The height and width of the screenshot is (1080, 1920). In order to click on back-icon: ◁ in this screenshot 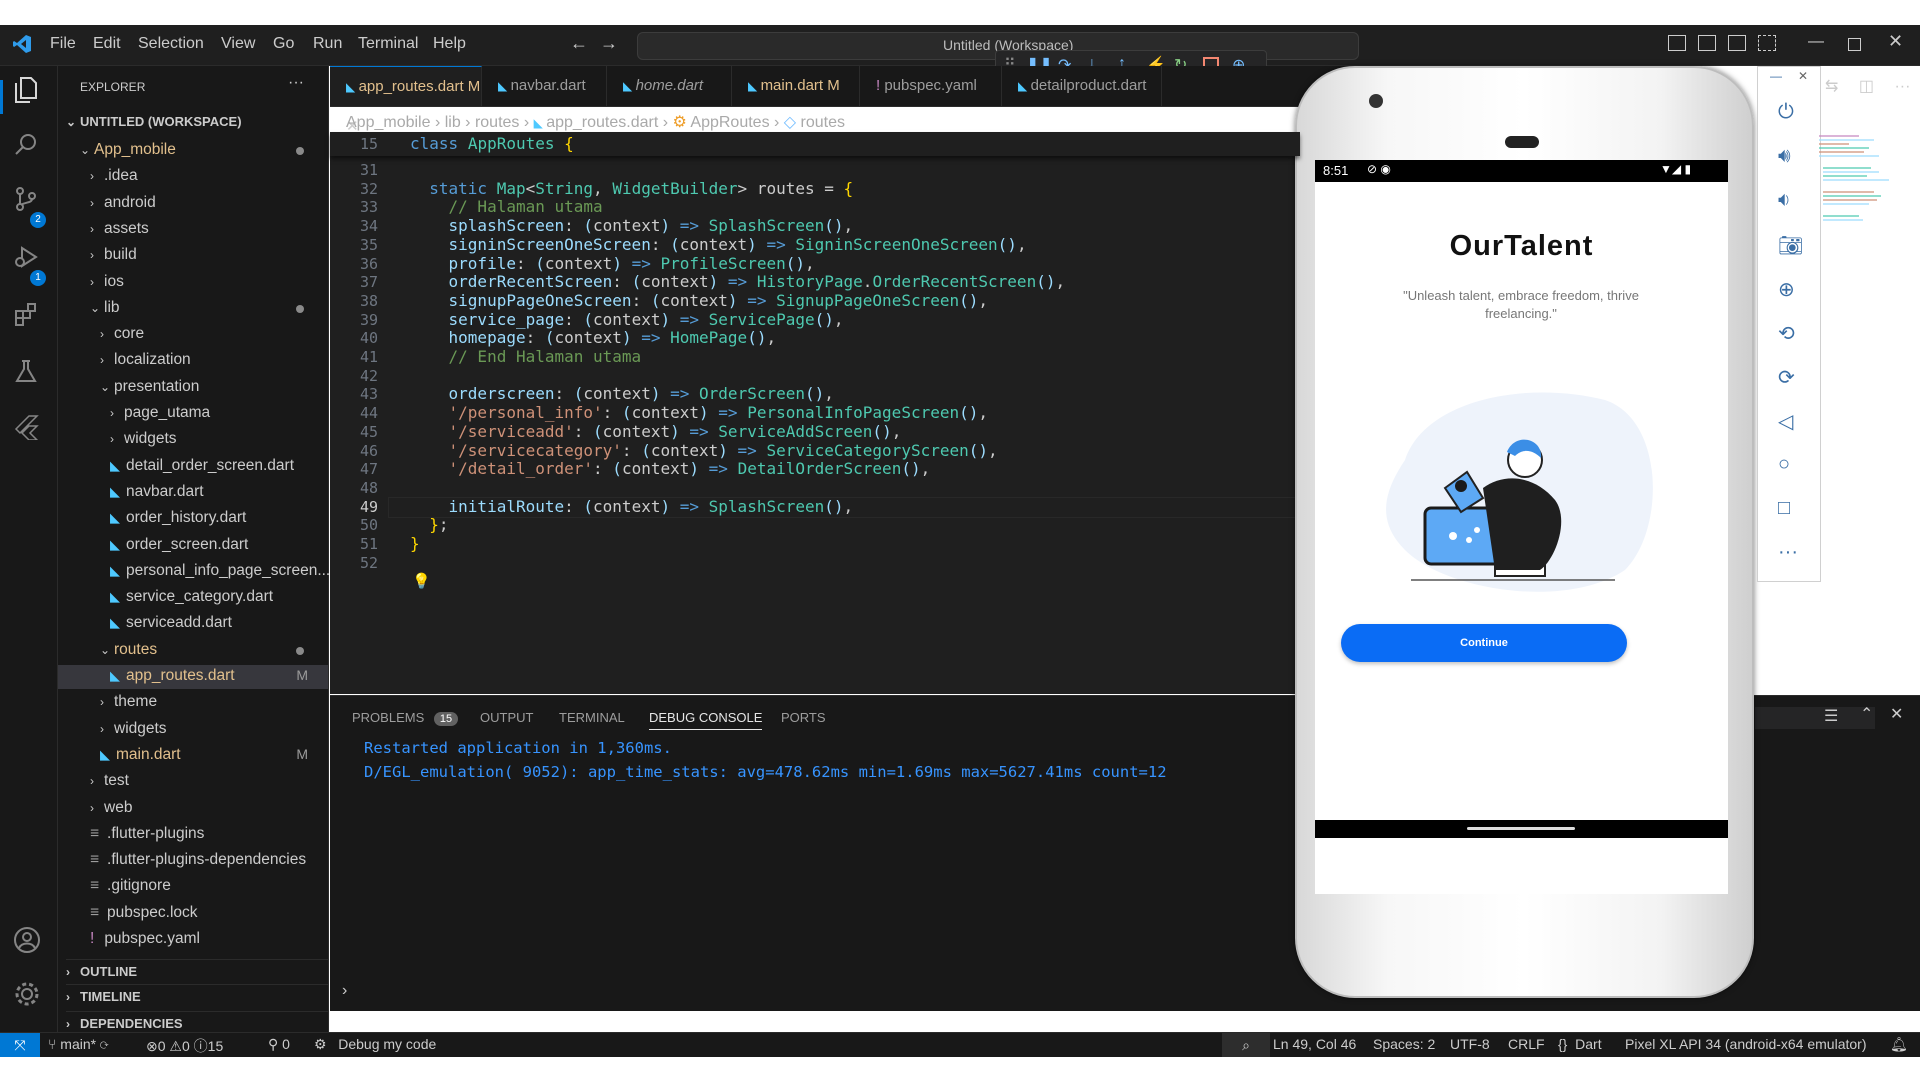, I will do `click(1785, 421)`.